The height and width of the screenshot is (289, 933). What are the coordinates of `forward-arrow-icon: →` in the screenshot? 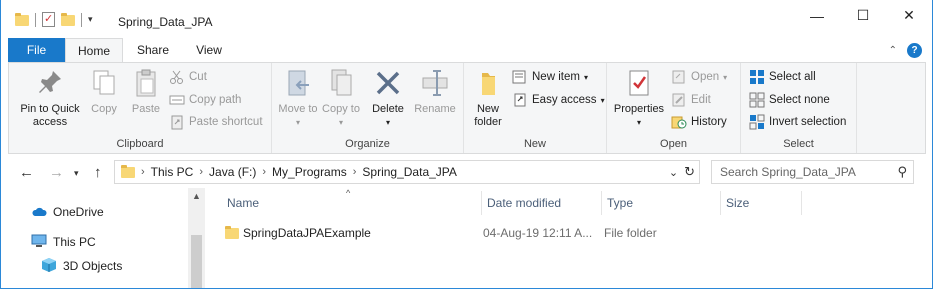 It's located at (56, 172).